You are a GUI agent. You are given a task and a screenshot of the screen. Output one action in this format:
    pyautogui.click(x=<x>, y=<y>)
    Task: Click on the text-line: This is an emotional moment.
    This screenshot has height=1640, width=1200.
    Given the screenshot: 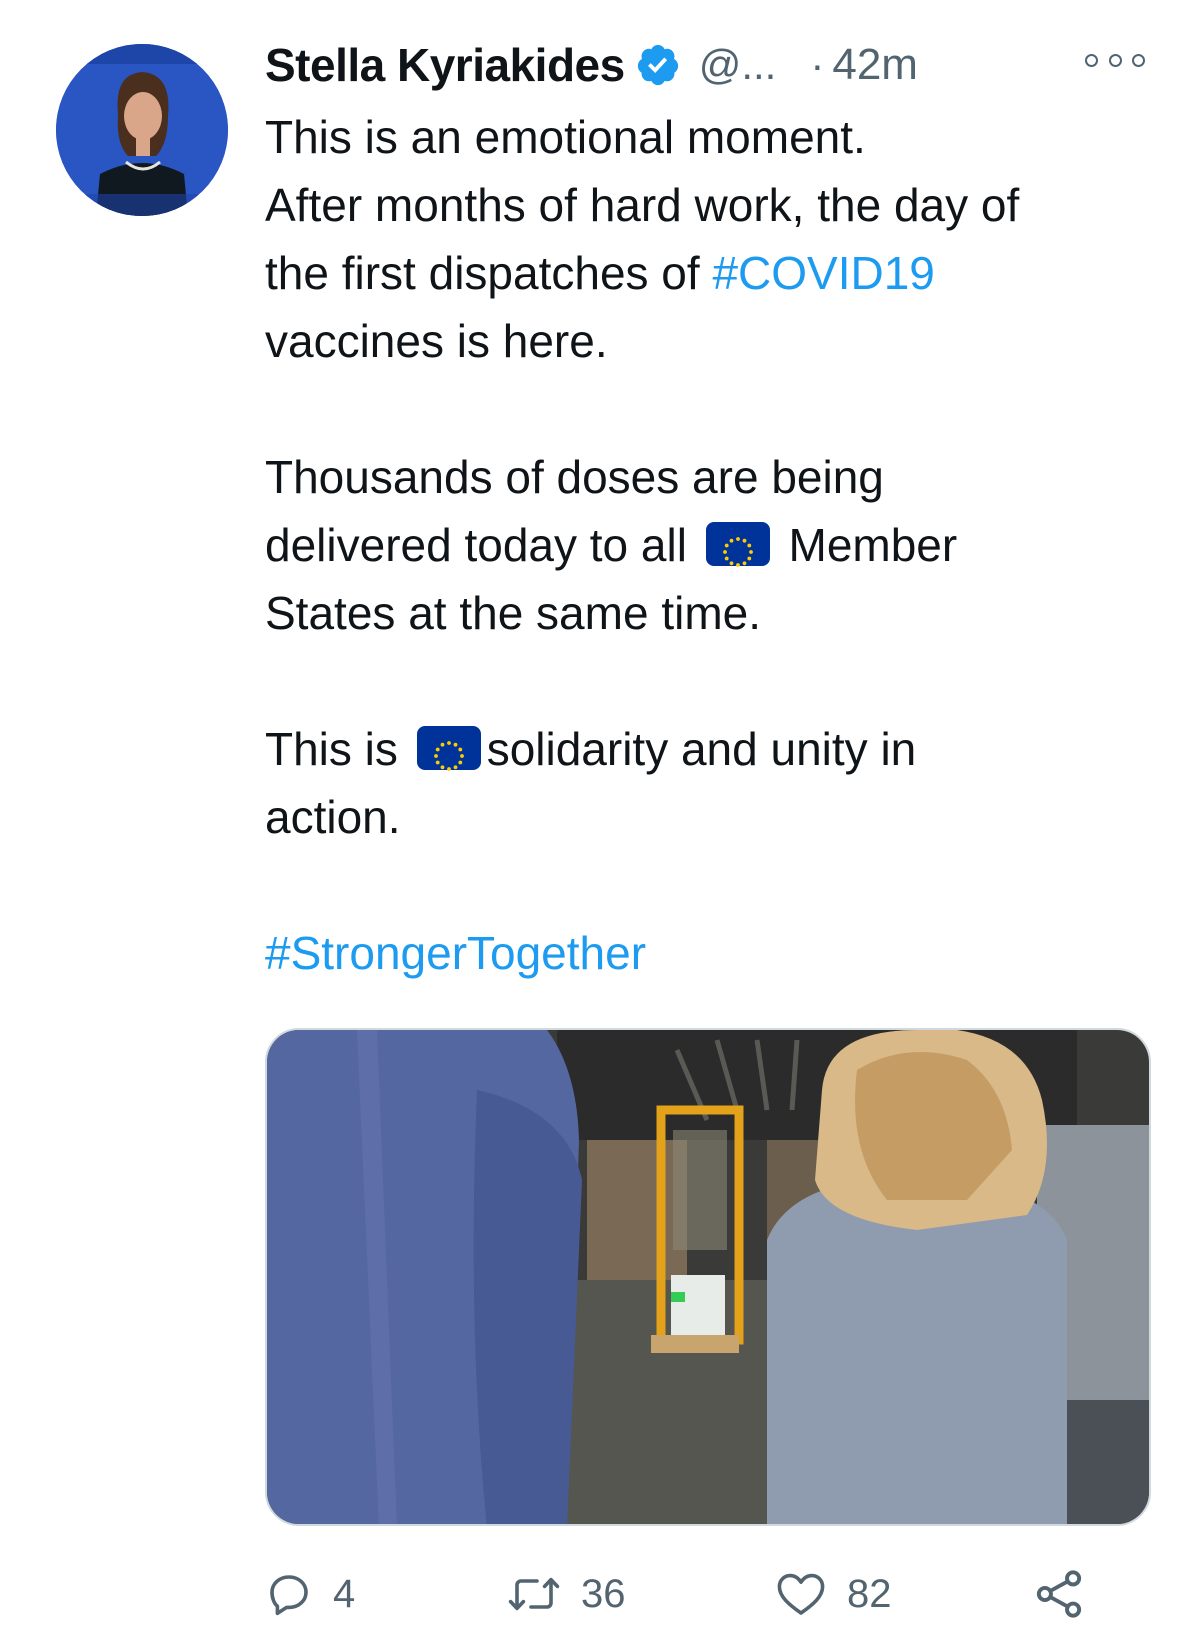 What is the action you would take?
    pyautogui.click(x=565, y=137)
    